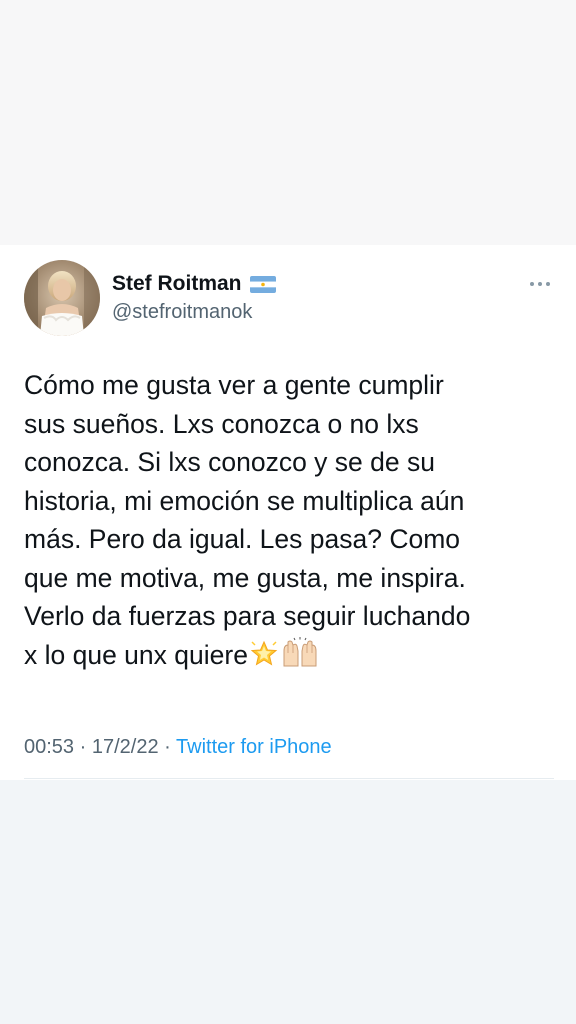 The width and height of the screenshot is (576, 1024). Describe the element at coordinates (289, 778) in the screenshot. I see `divider` at that location.